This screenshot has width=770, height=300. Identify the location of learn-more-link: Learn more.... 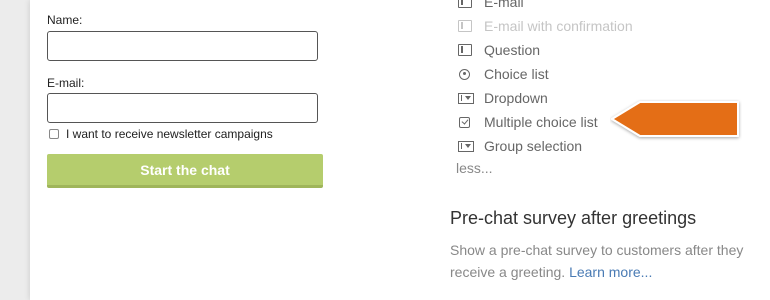
(610, 272).